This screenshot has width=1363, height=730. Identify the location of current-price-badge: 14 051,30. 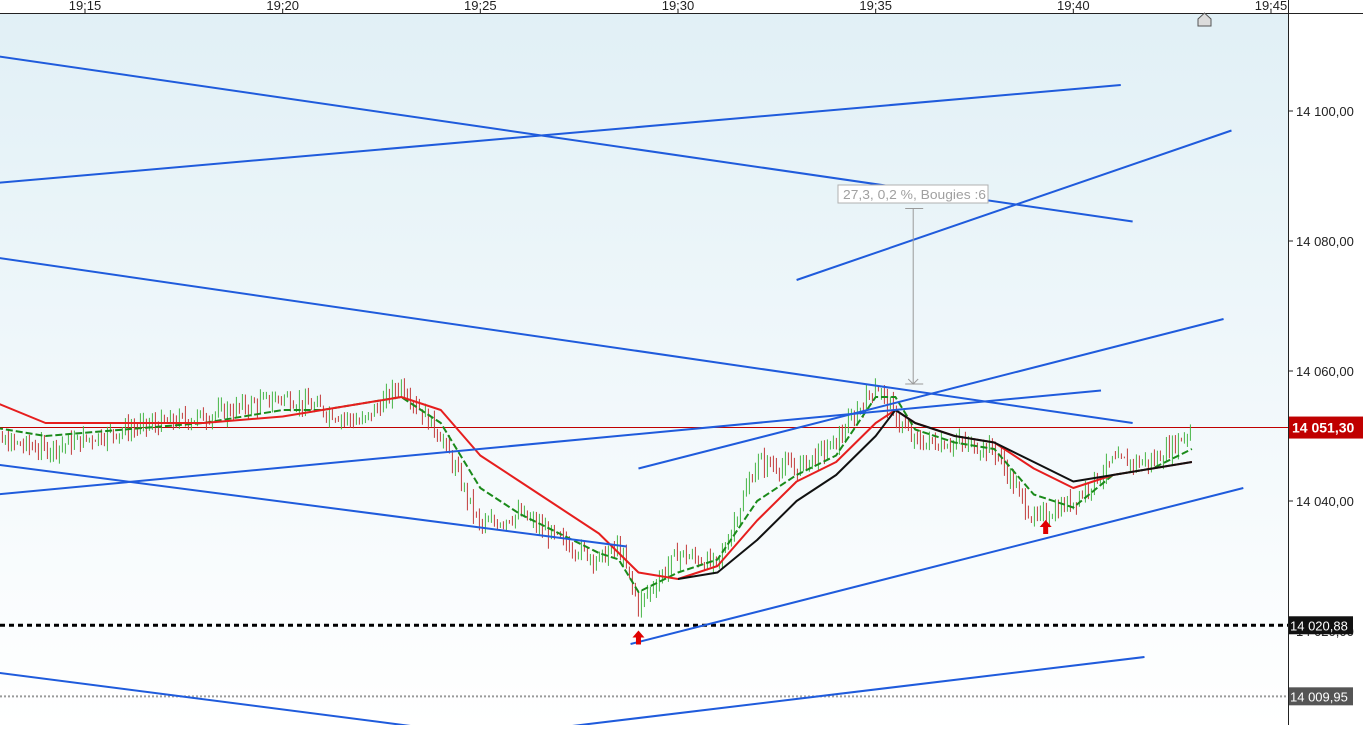
(1323, 428).